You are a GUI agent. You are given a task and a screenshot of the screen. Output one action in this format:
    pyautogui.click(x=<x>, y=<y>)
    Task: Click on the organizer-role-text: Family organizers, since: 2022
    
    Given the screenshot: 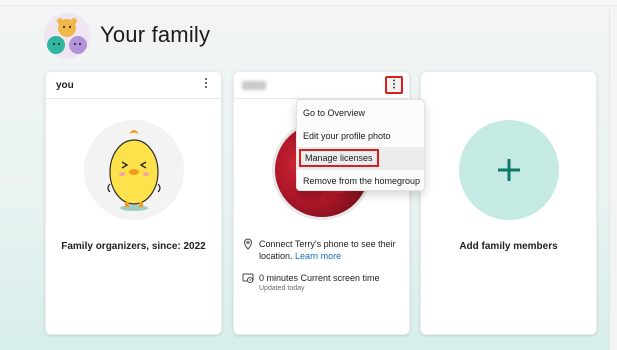 What is the action you would take?
    pyautogui.click(x=133, y=246)
    